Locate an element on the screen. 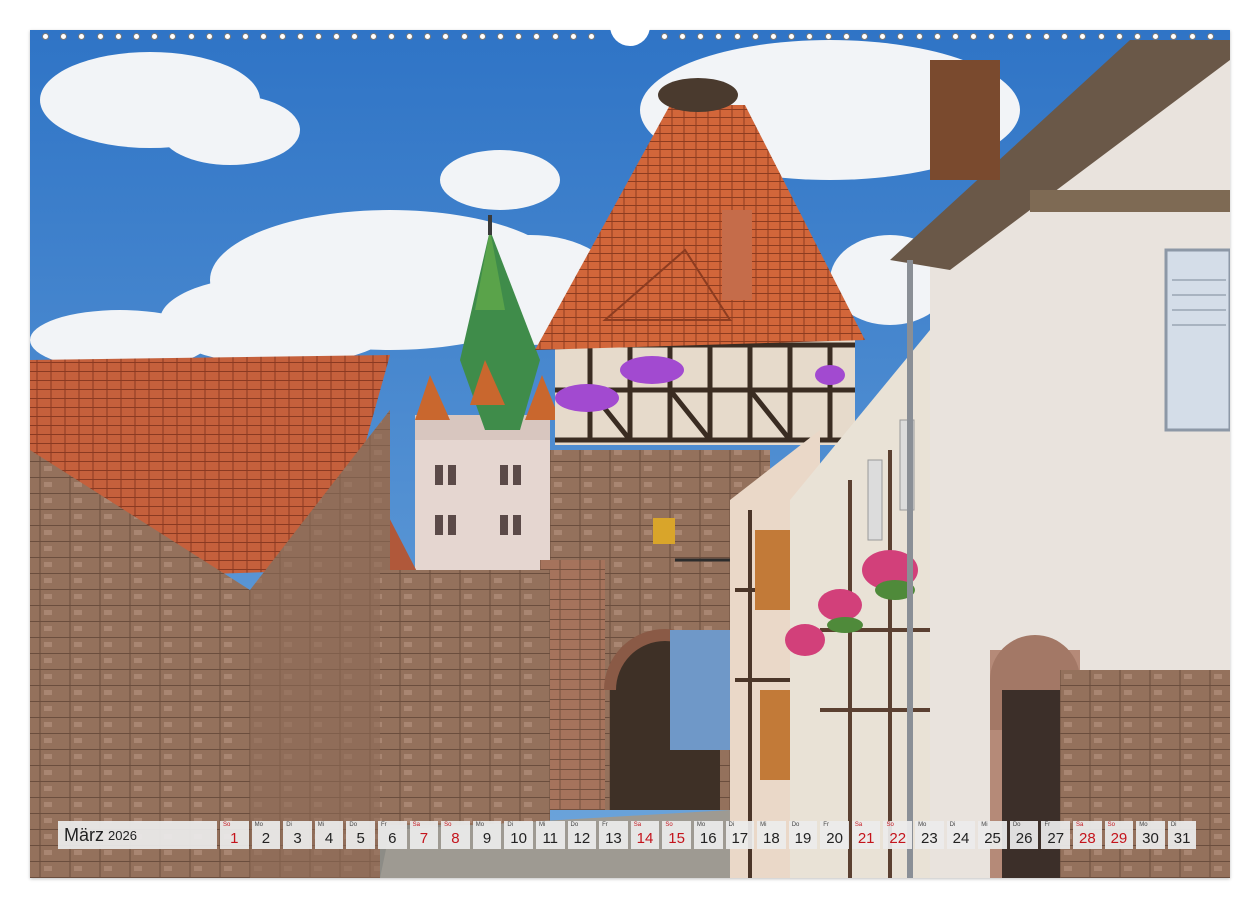 This screenshot has height=908, width=1260. day-cell: Sa 14 is located at coordinates (645, 835).